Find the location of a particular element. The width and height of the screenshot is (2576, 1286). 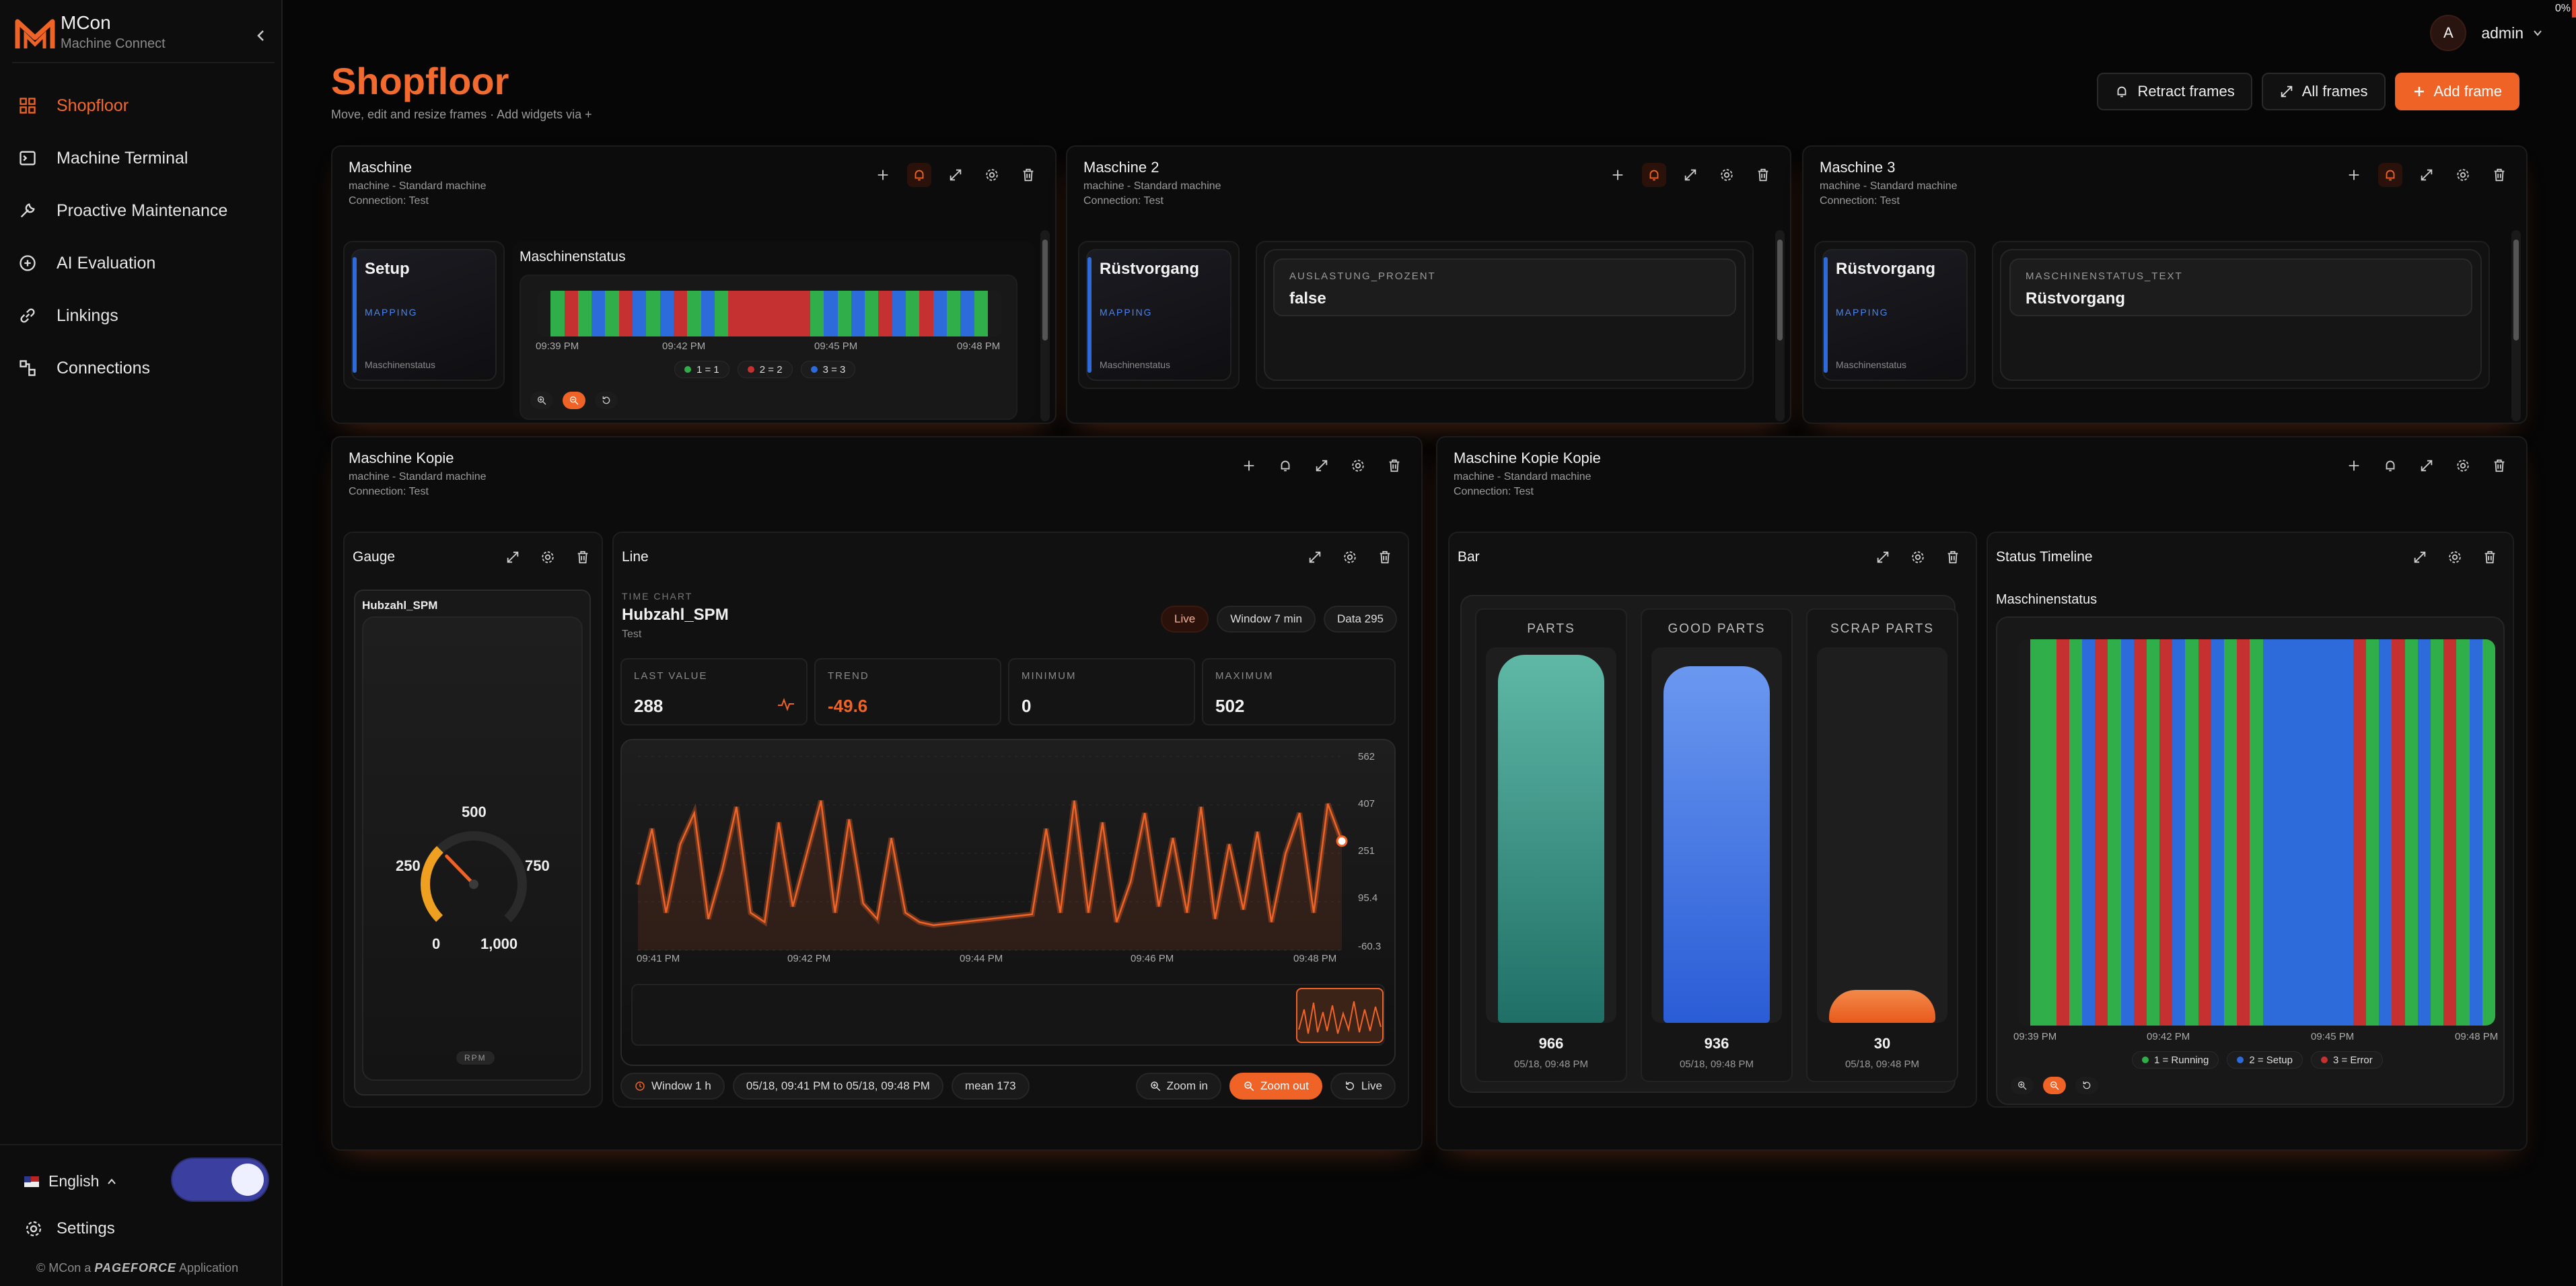

mapping-widget: Setup MAPPING Maschinenstatus is located at coordinates (424, 315).